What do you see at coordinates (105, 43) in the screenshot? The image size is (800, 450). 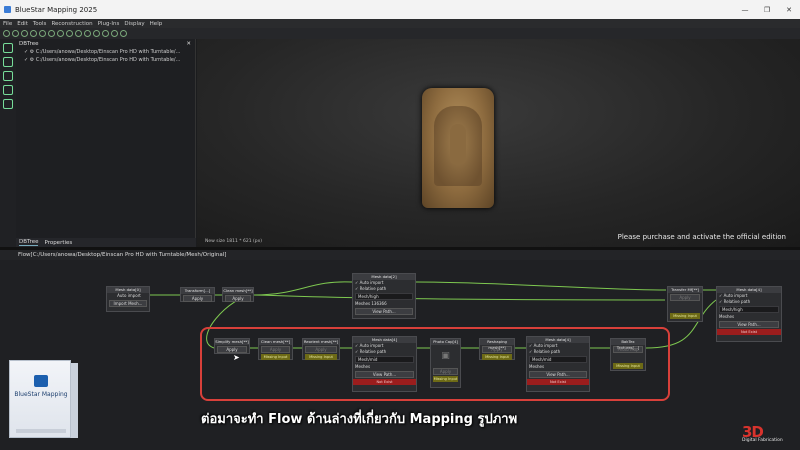 I see `dbtree-header: DBTree ✕` at bounding box center [105, 43].